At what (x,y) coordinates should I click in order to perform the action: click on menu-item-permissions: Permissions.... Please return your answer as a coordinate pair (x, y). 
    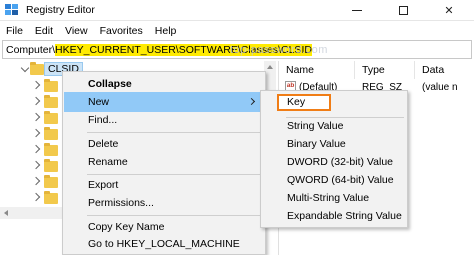
    Looking at the image, I should click on (164, 203).